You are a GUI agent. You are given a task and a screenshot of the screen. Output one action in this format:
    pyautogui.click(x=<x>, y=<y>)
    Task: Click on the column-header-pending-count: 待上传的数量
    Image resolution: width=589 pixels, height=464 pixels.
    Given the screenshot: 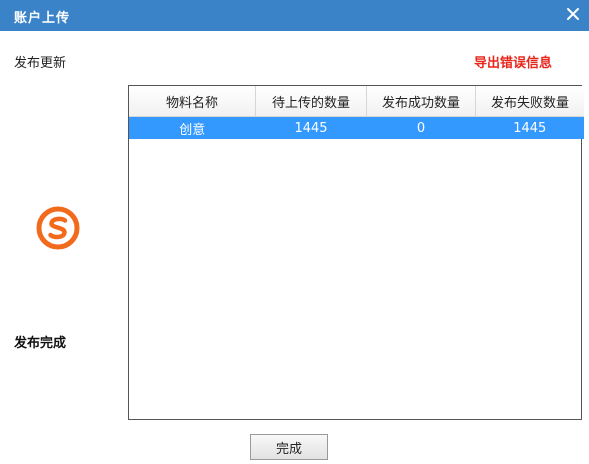 What is the action you would take?
    pyautogui.click(x=311, y=101)
    